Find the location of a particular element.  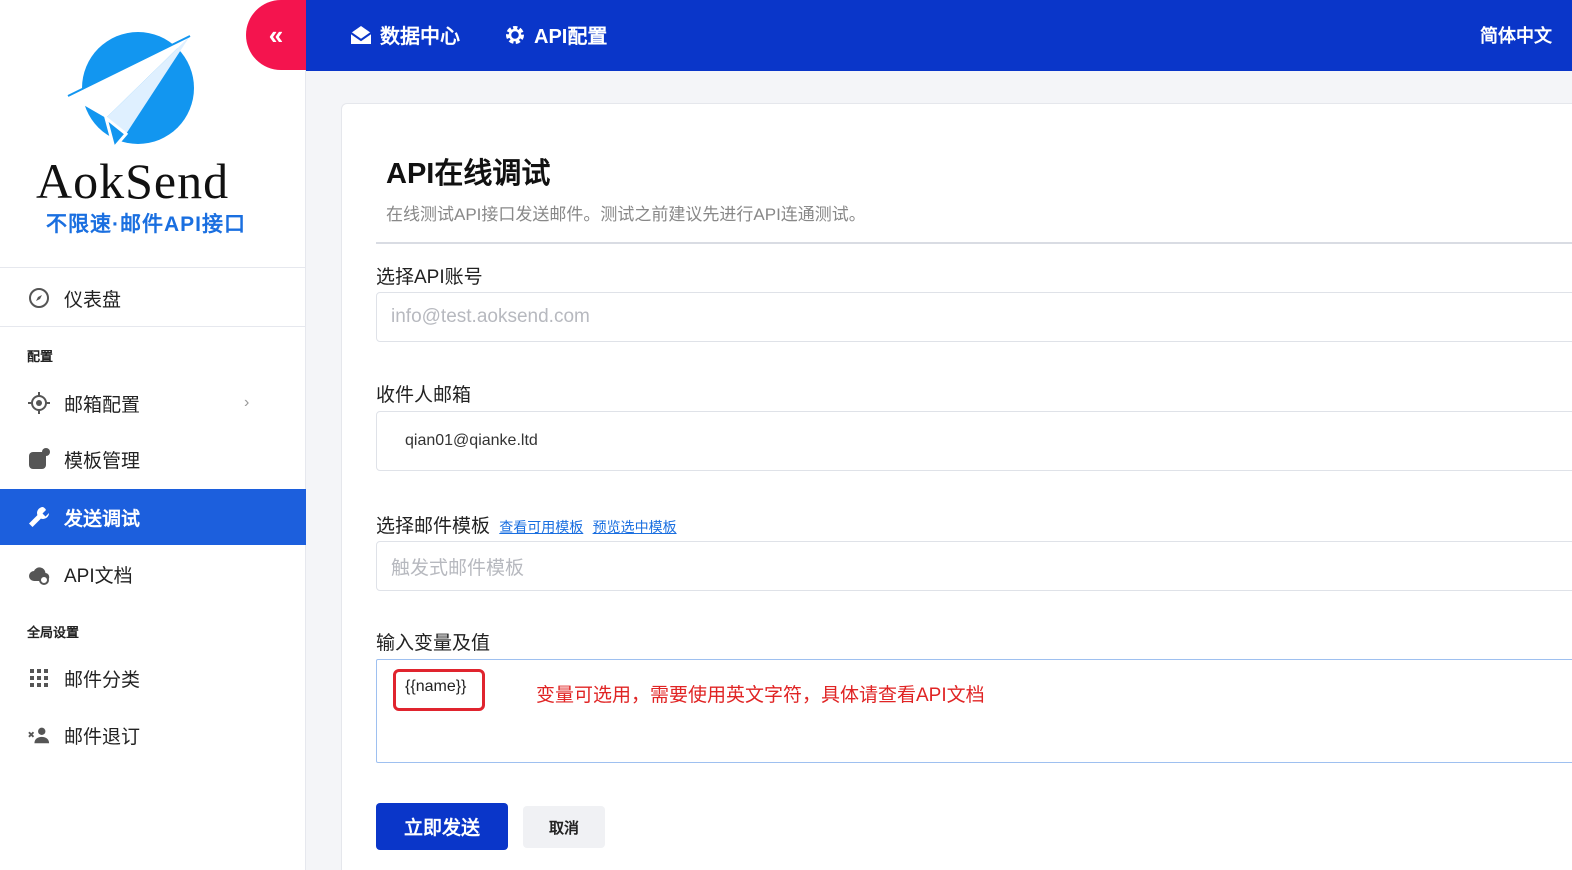

user-remove-icon is located at coordinates (39, 735).